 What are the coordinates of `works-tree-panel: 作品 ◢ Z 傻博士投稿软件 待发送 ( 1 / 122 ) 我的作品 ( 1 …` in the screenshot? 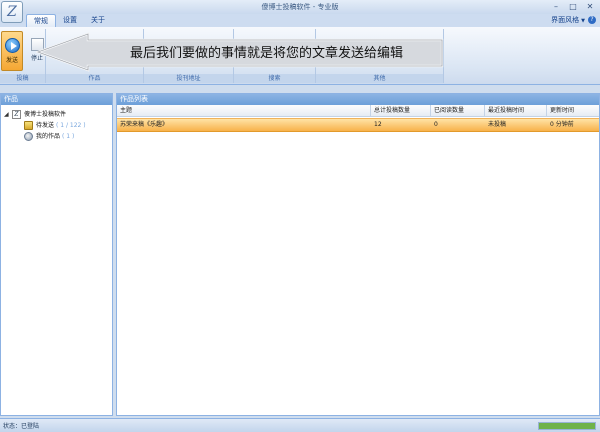 It's located at (56, 254).